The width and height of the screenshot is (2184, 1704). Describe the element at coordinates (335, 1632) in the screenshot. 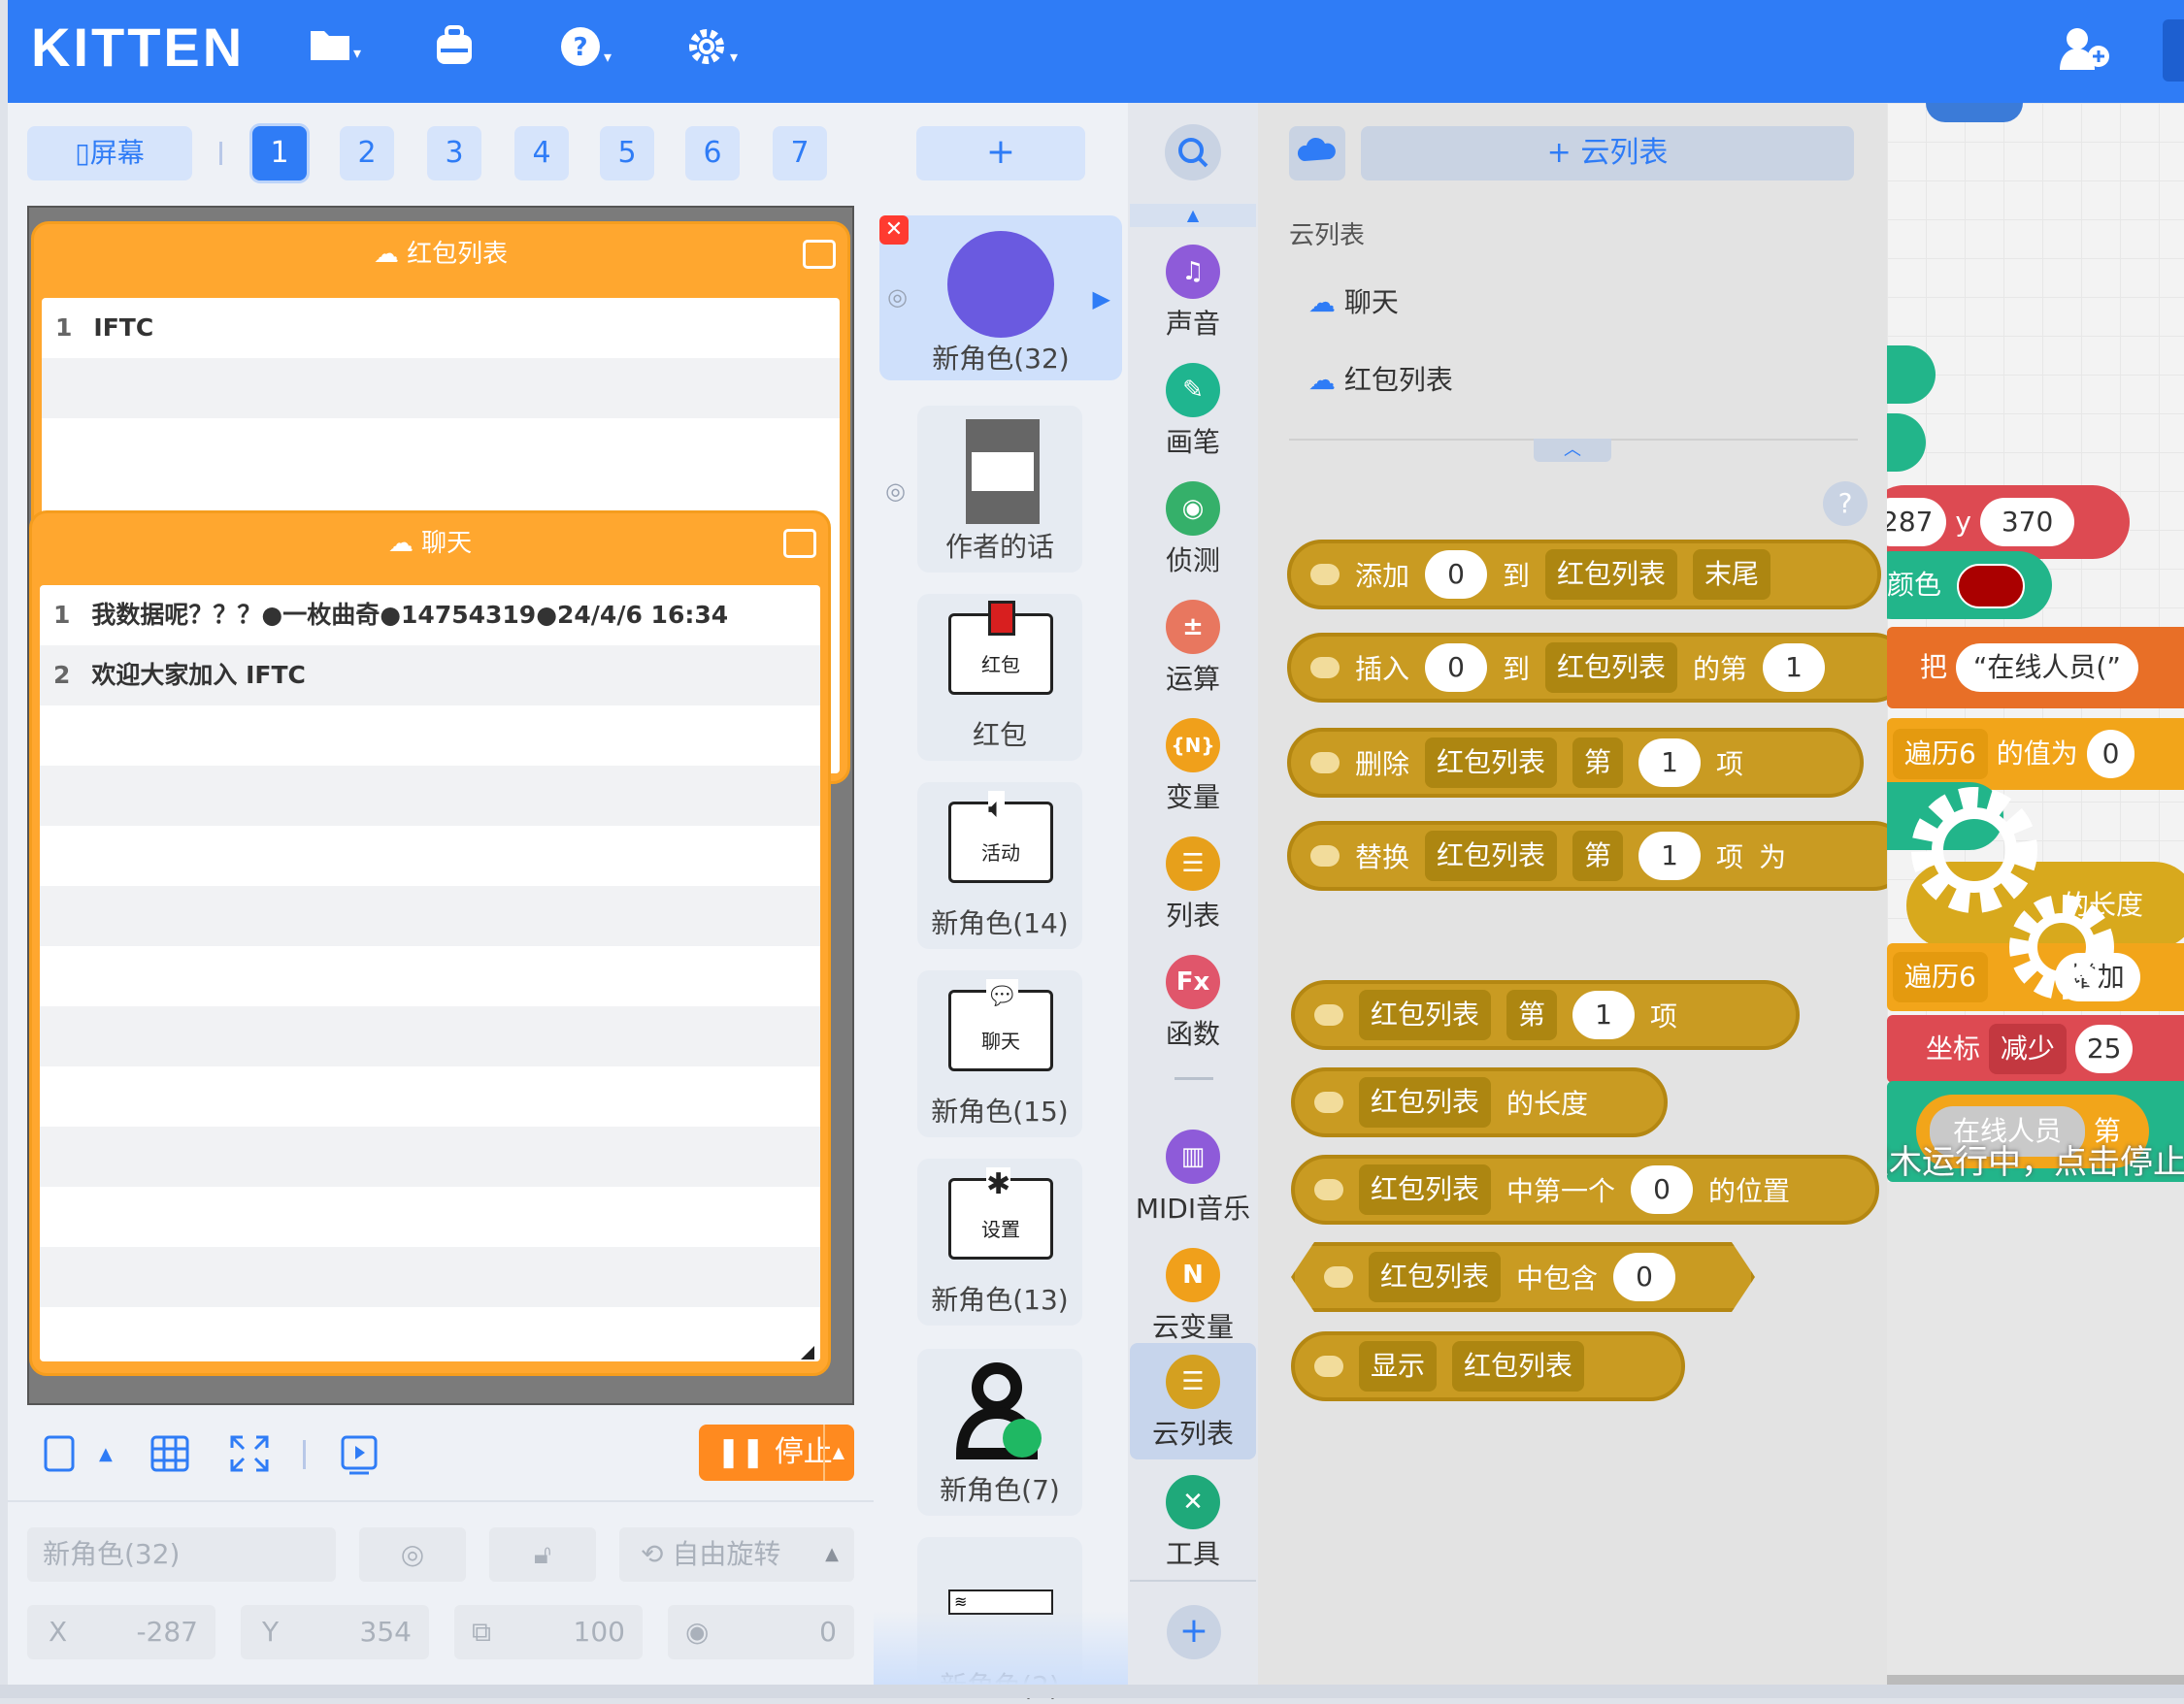

I see `y-field: Y 354` at that location.